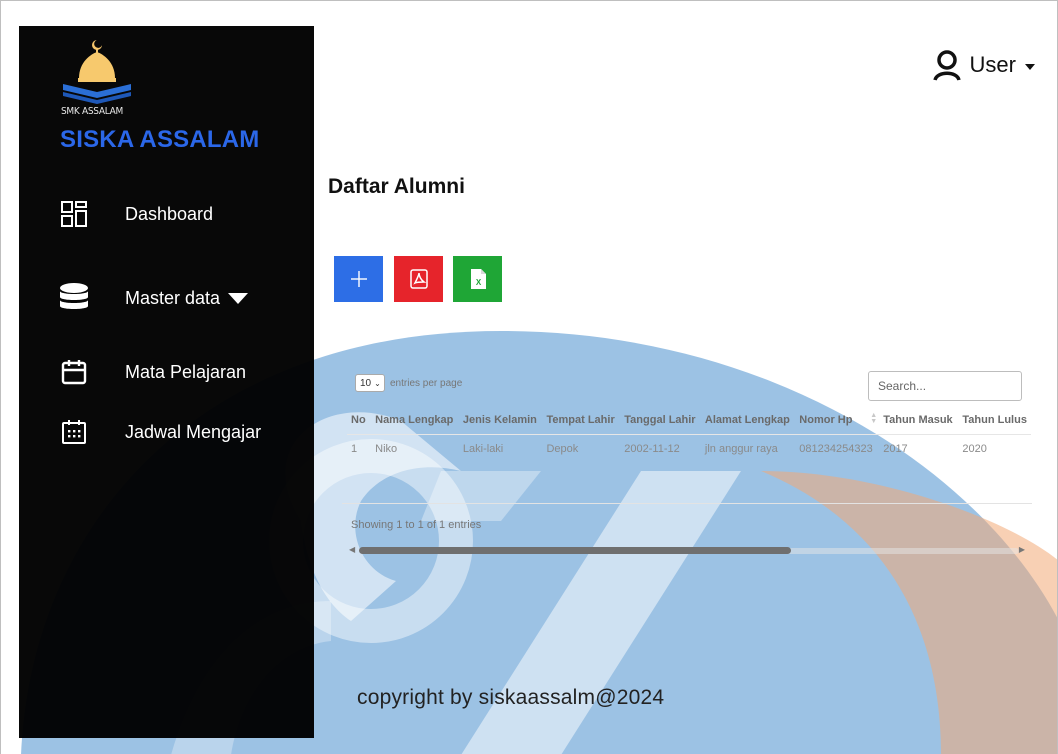 This screenshot has width=1058, height=754. What do you see at coordinates (500, 422) in the screenshot?
I see `column-header: Jenis Kelamin` at bounding box center [500, 422].